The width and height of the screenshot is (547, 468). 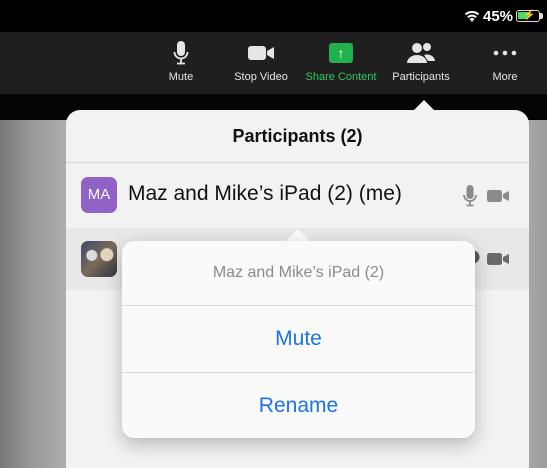 I want to click on participant-row-me: MA Maz and Mike’s iPad (2) (me), so click(x=297, y=195).